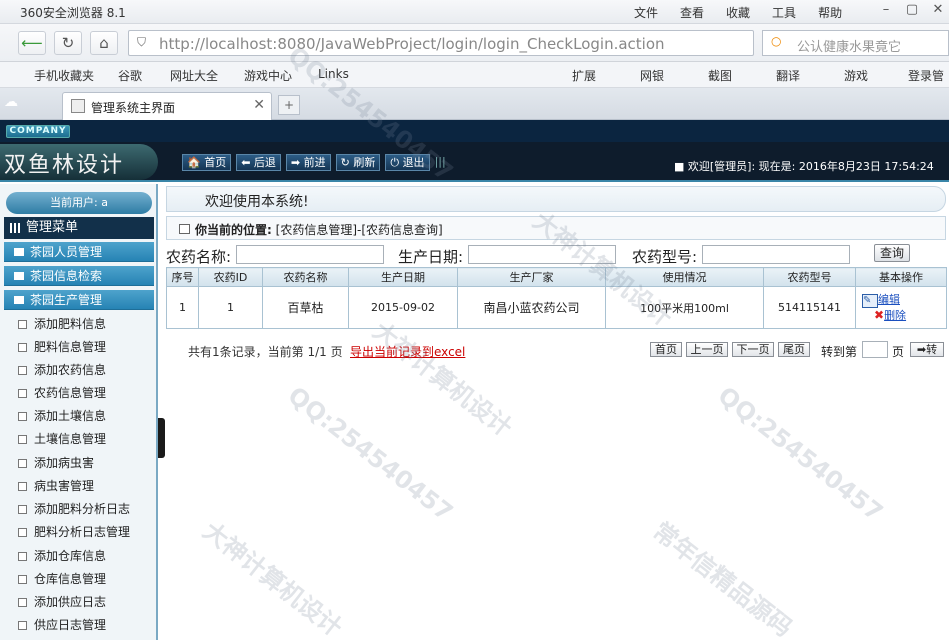  I want to click on col-index: 序号, so click(182, 277).